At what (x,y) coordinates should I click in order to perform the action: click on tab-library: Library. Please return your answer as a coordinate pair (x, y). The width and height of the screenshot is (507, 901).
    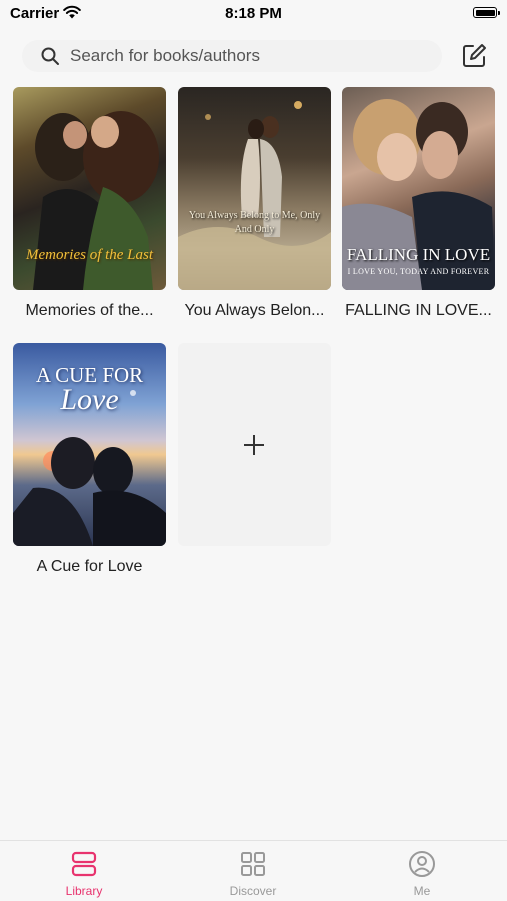
    Looking at the image, I should click on (84, 871).